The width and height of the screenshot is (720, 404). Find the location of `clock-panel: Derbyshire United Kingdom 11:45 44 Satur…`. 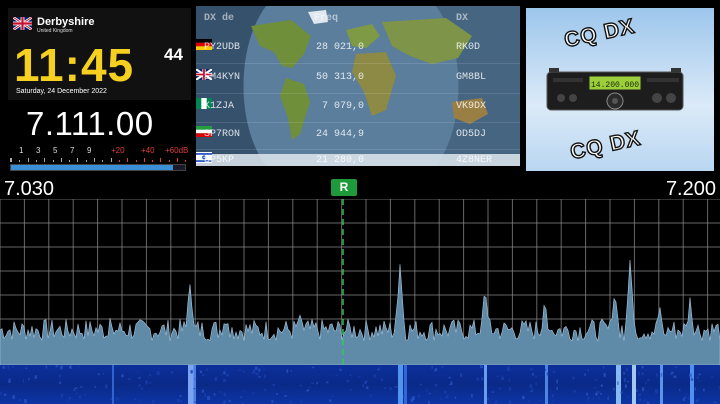

clock-panel: Derbyshire United Kingdom 11:45 44 Satur… is located at coordinates (99, 54).